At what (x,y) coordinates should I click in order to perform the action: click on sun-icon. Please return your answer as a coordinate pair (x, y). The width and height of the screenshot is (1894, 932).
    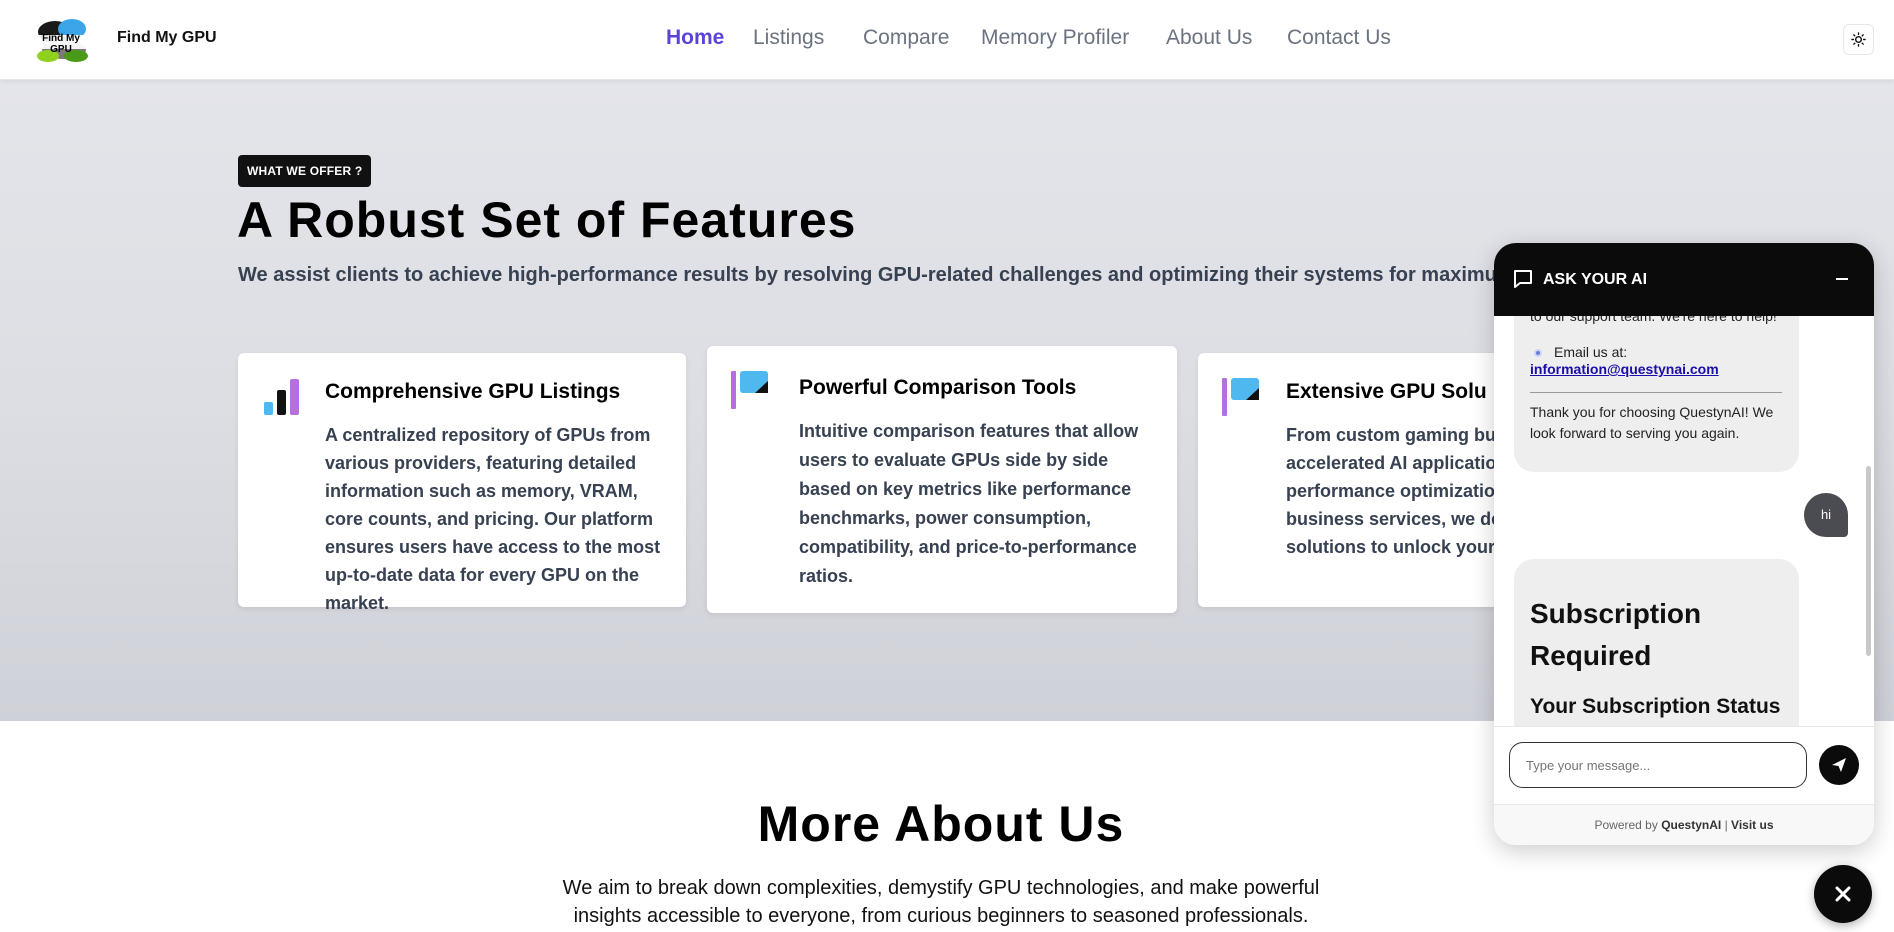
    Looking at the image, I should click on (1858, 39).